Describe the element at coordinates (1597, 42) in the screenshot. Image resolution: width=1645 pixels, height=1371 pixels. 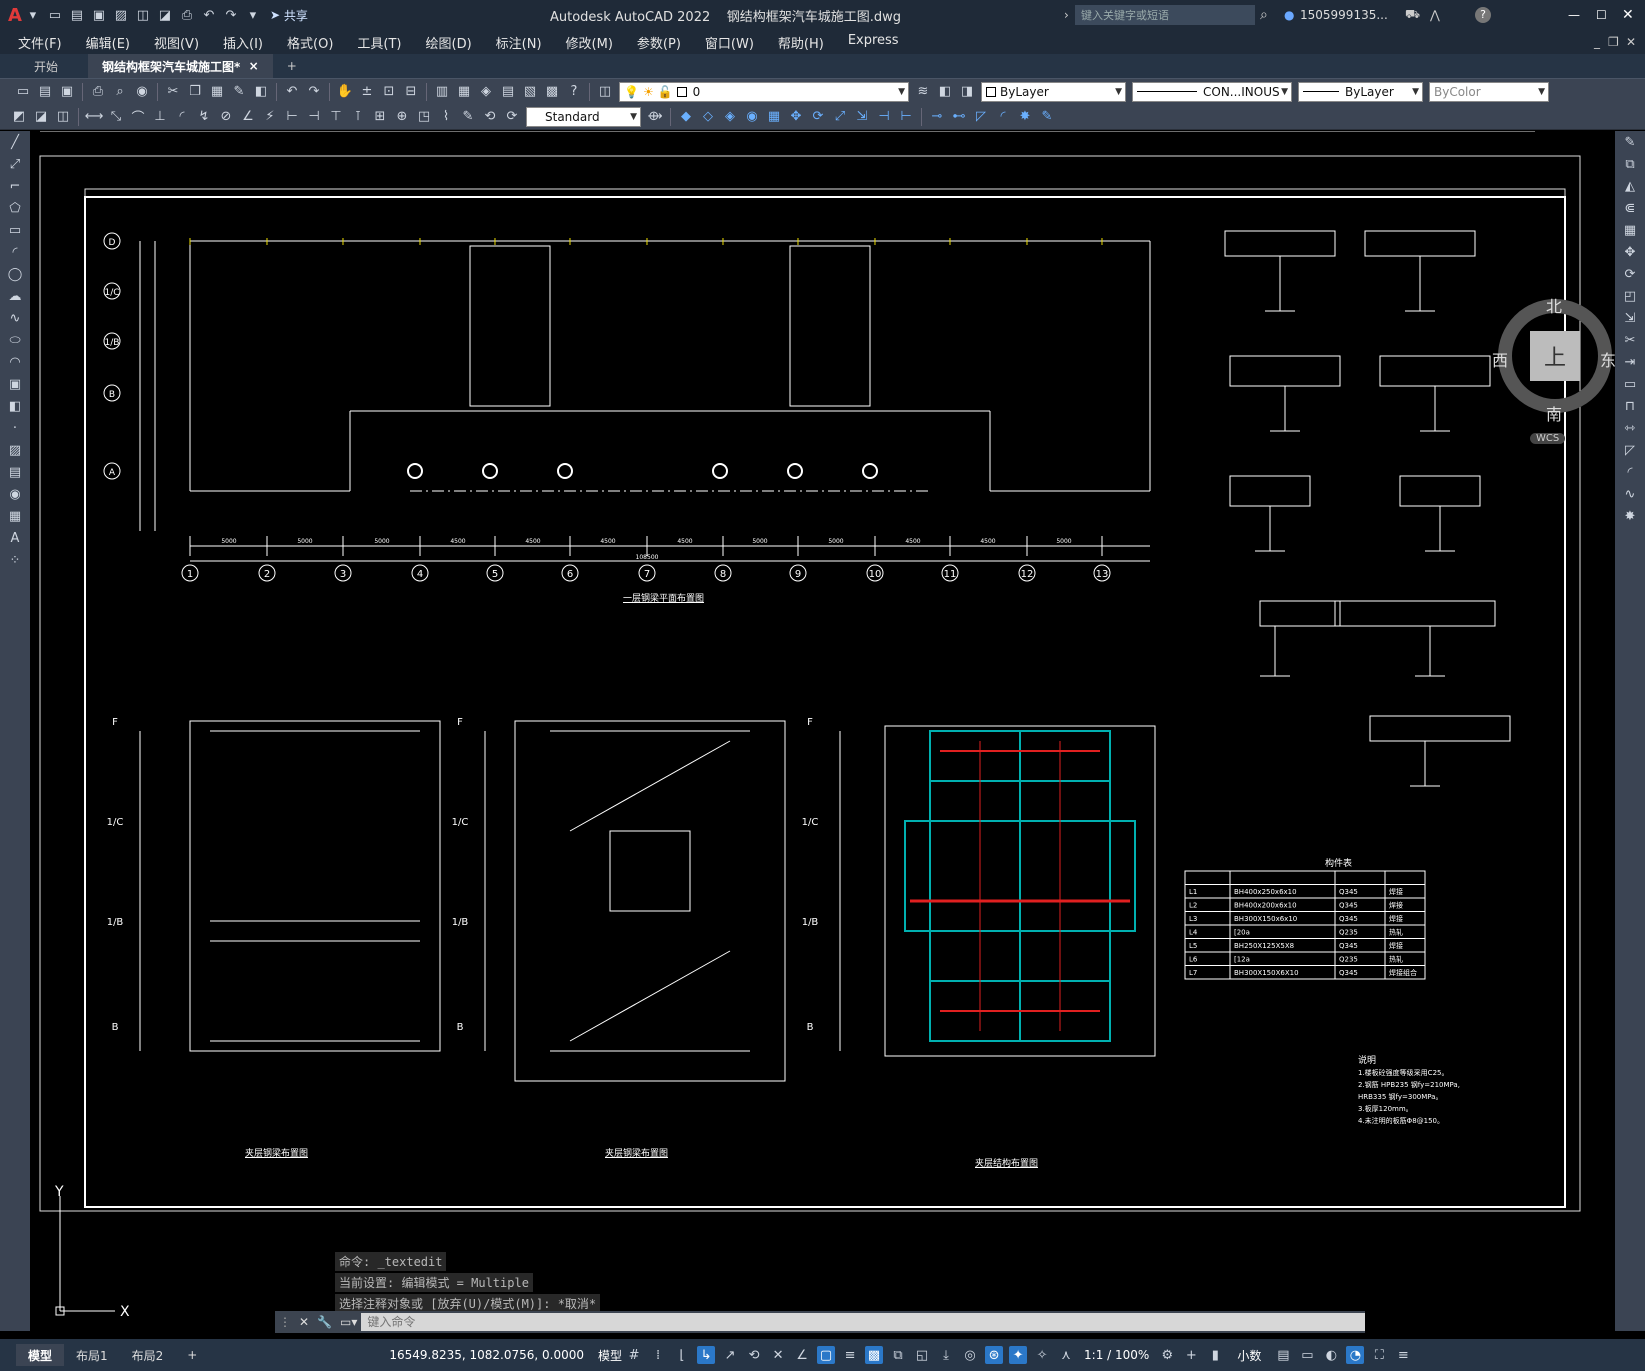
I see `doc-minimize-icon: _` at that location.